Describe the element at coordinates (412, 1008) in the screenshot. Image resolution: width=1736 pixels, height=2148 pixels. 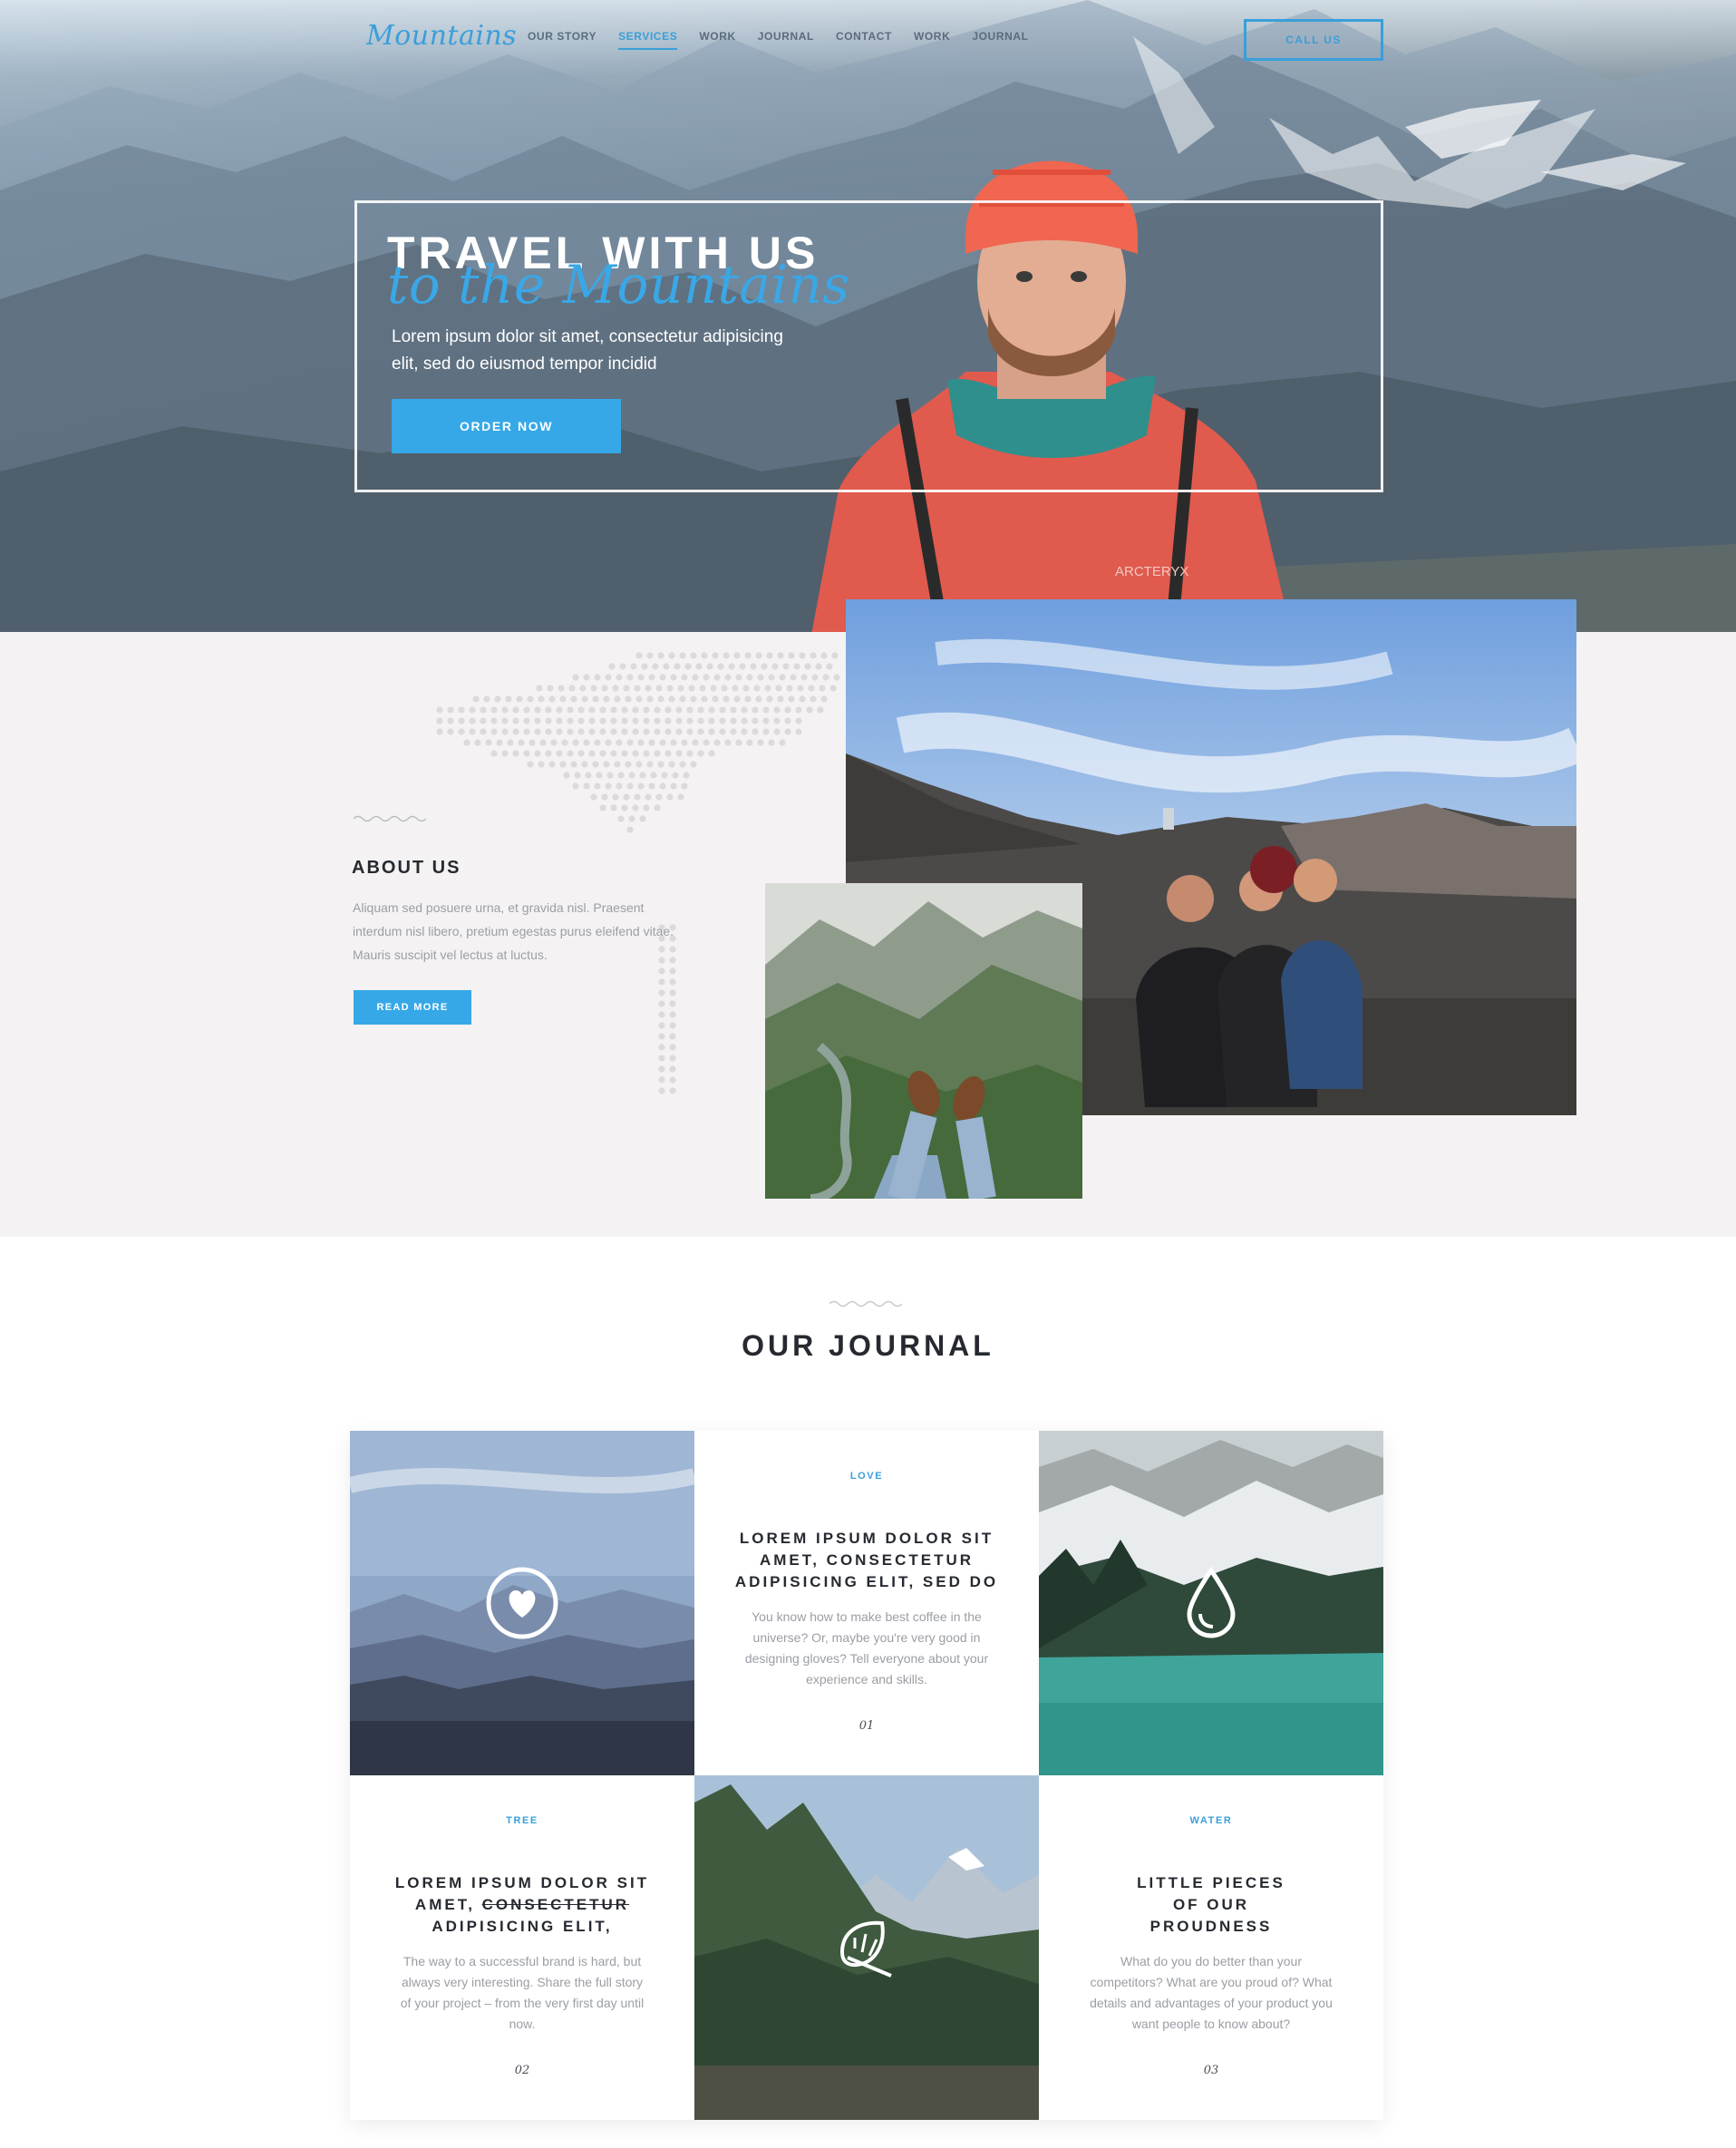
I see `read-more-button: READ MORE` at that location.